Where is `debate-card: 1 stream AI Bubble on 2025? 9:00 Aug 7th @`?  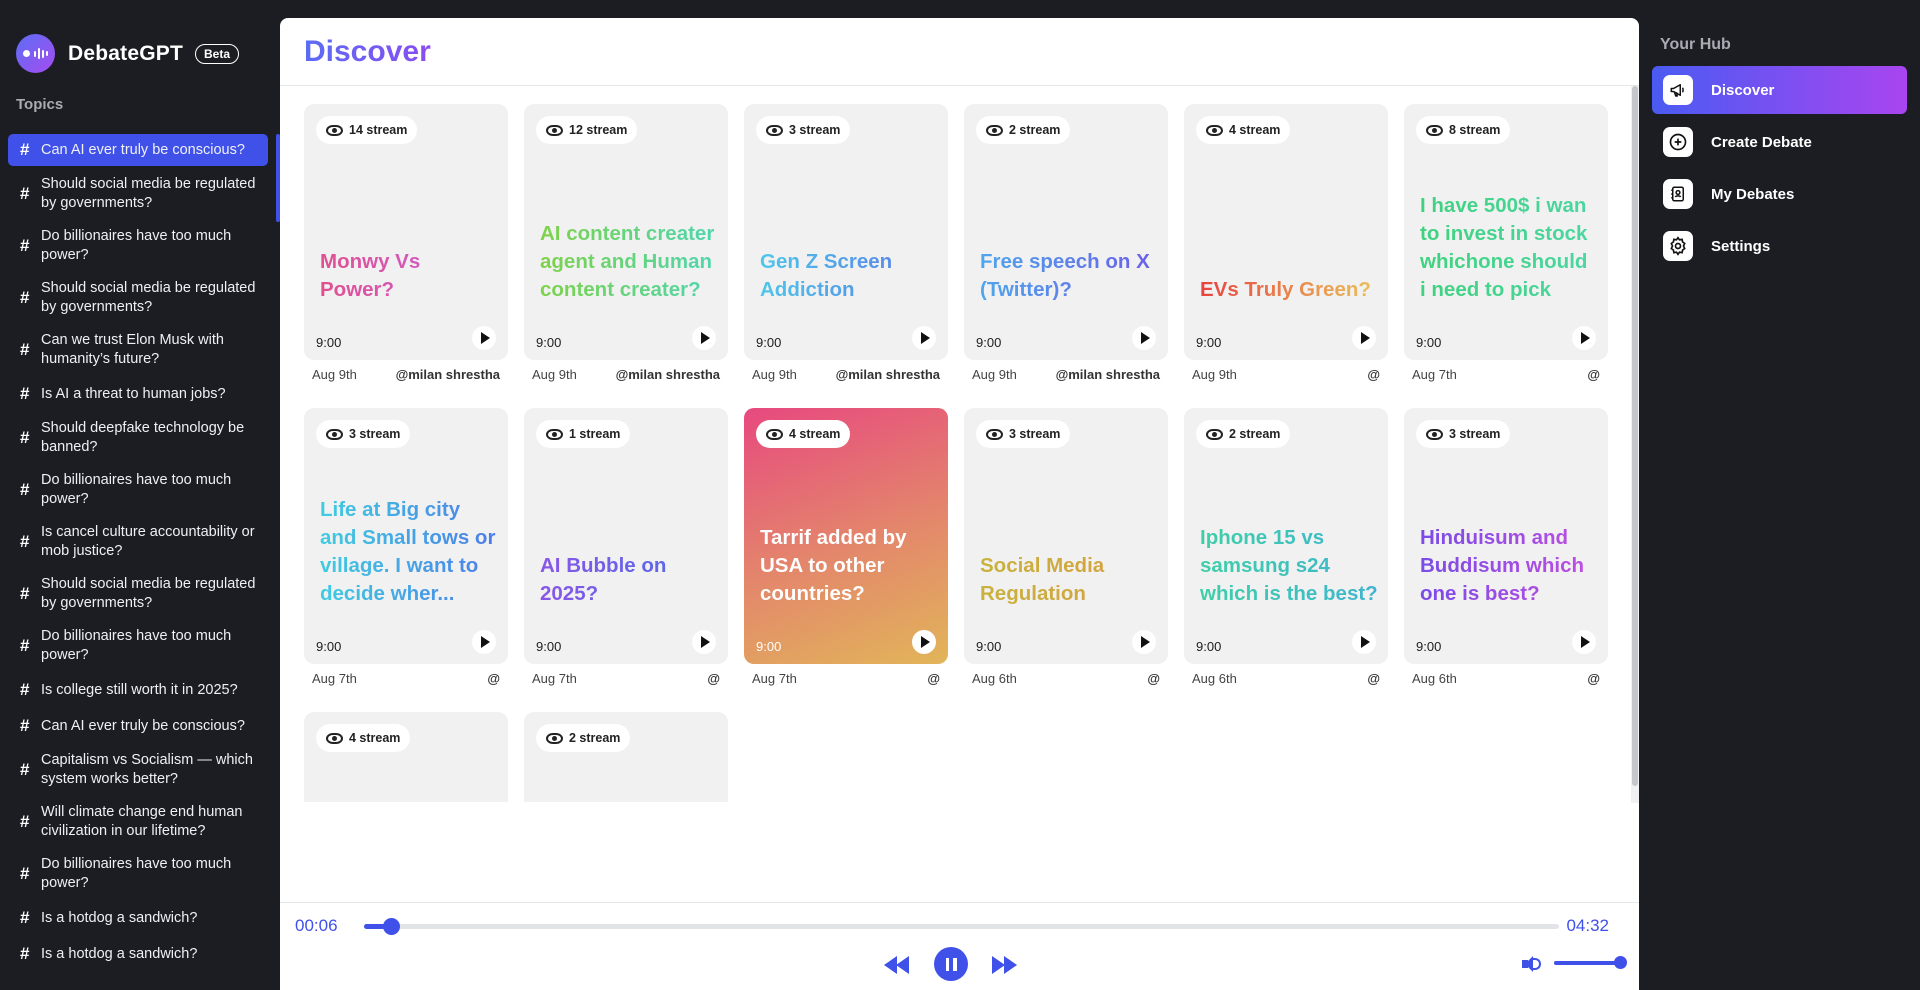 debate-card: 1 stream AI Bubble on 2025? 9:00 Aug 7th @ is located at coordinates (626, 547).